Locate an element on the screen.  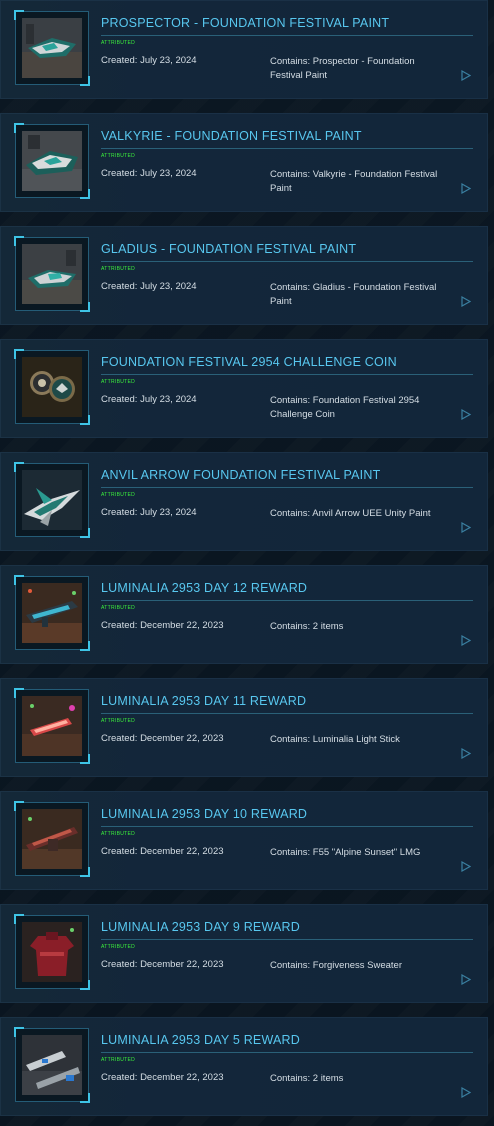
pledge-title: LUMINALIA 2953 DAY 5 REWARD is located at coordinates (287, 1043).